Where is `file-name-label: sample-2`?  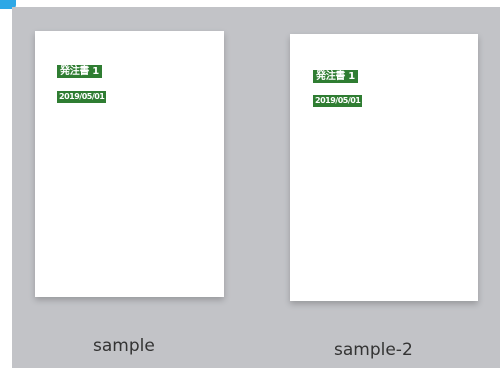
file-name-label: sample-2 is located at coordinates (373, 350).